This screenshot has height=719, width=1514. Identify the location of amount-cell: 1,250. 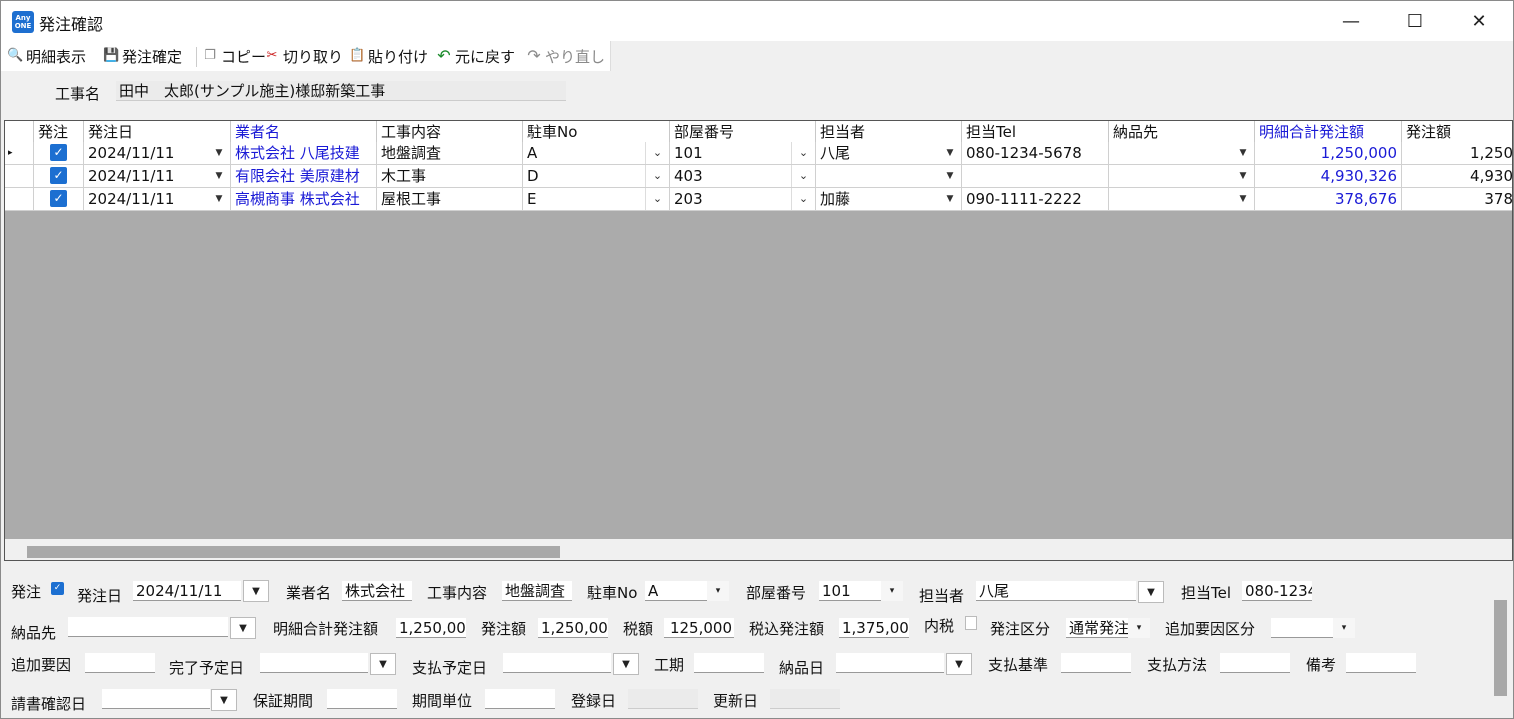
(1457, 153).